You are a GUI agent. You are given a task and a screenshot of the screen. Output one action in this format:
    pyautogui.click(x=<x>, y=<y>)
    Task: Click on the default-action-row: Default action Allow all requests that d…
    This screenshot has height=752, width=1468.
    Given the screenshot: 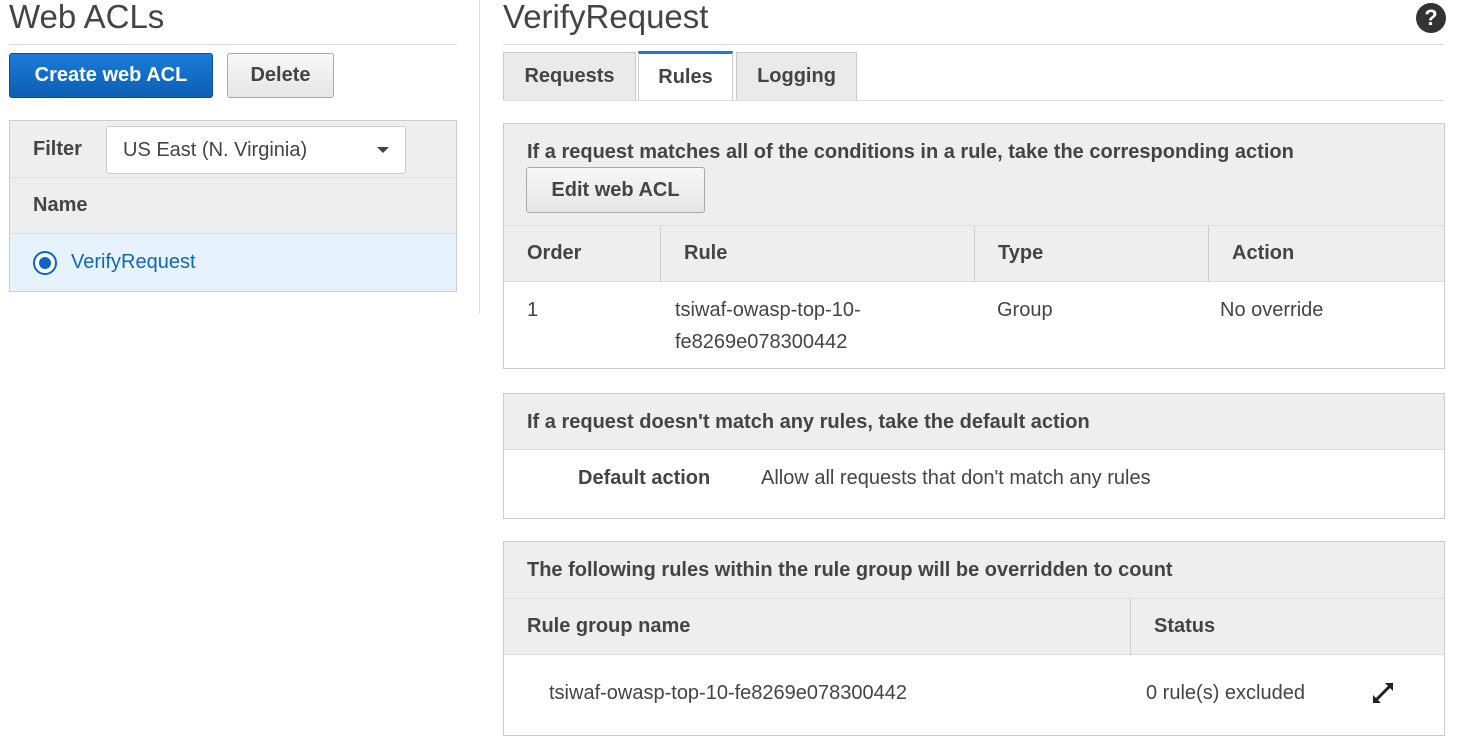 What is the action you would take?
    pyautogui.click(x=974, y=484)
    